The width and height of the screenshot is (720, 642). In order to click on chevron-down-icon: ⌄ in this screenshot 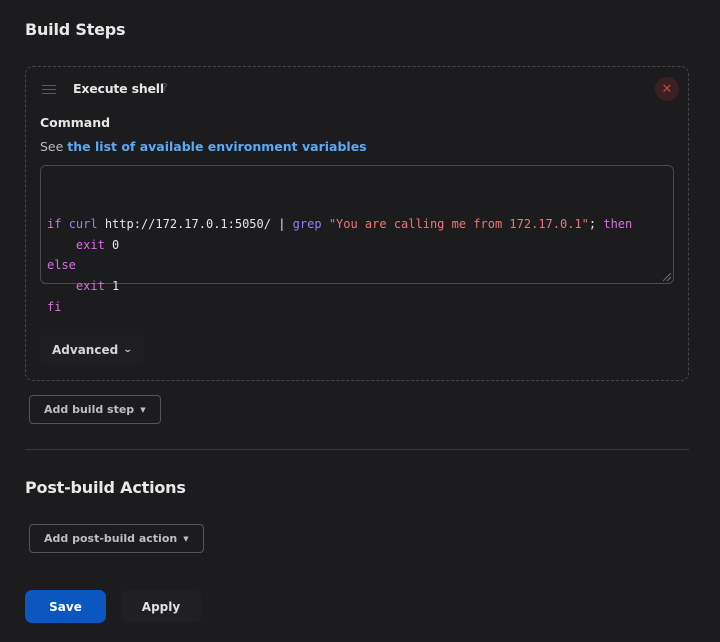, I will do `click(128, 350)`.